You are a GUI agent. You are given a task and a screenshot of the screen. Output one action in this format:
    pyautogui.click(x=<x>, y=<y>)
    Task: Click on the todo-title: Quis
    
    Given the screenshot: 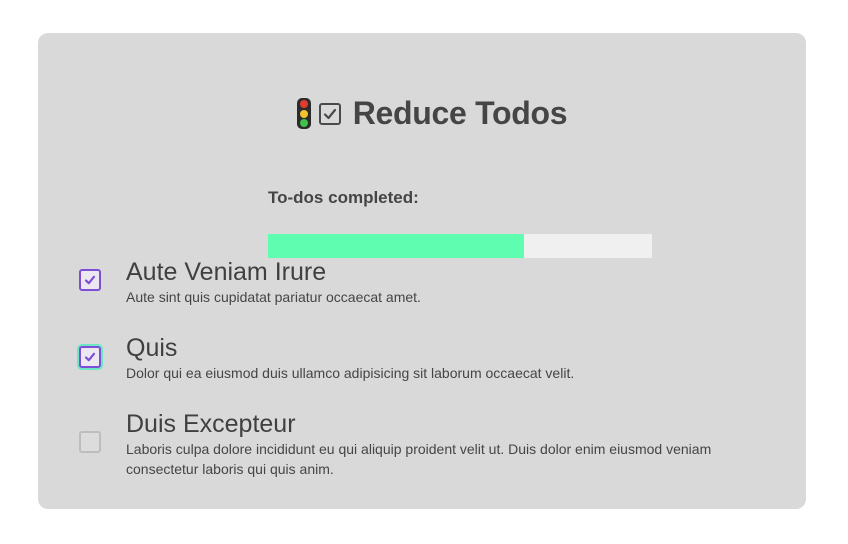 What is the action you would take?
    pyautogui.click(x=152, y=348)
    